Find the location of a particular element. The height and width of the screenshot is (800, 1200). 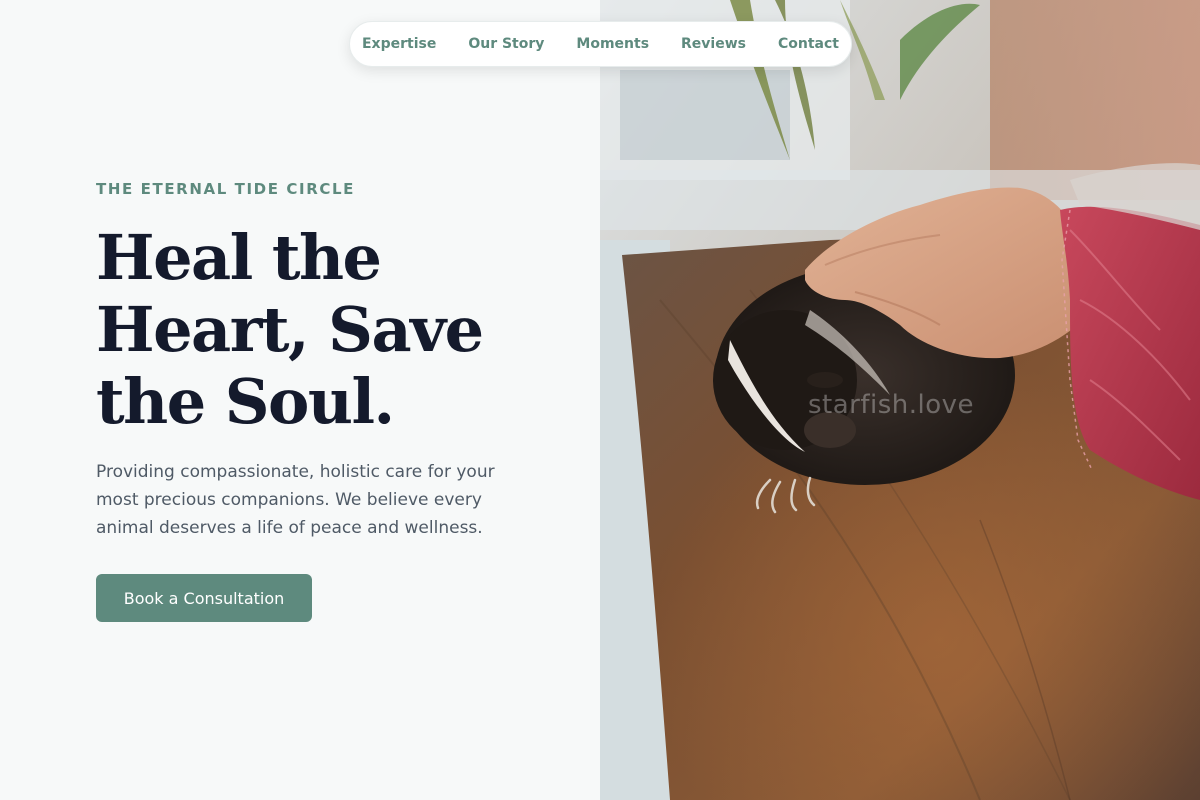

watermark-text: starfish.love is located at coordinates (891, 405).